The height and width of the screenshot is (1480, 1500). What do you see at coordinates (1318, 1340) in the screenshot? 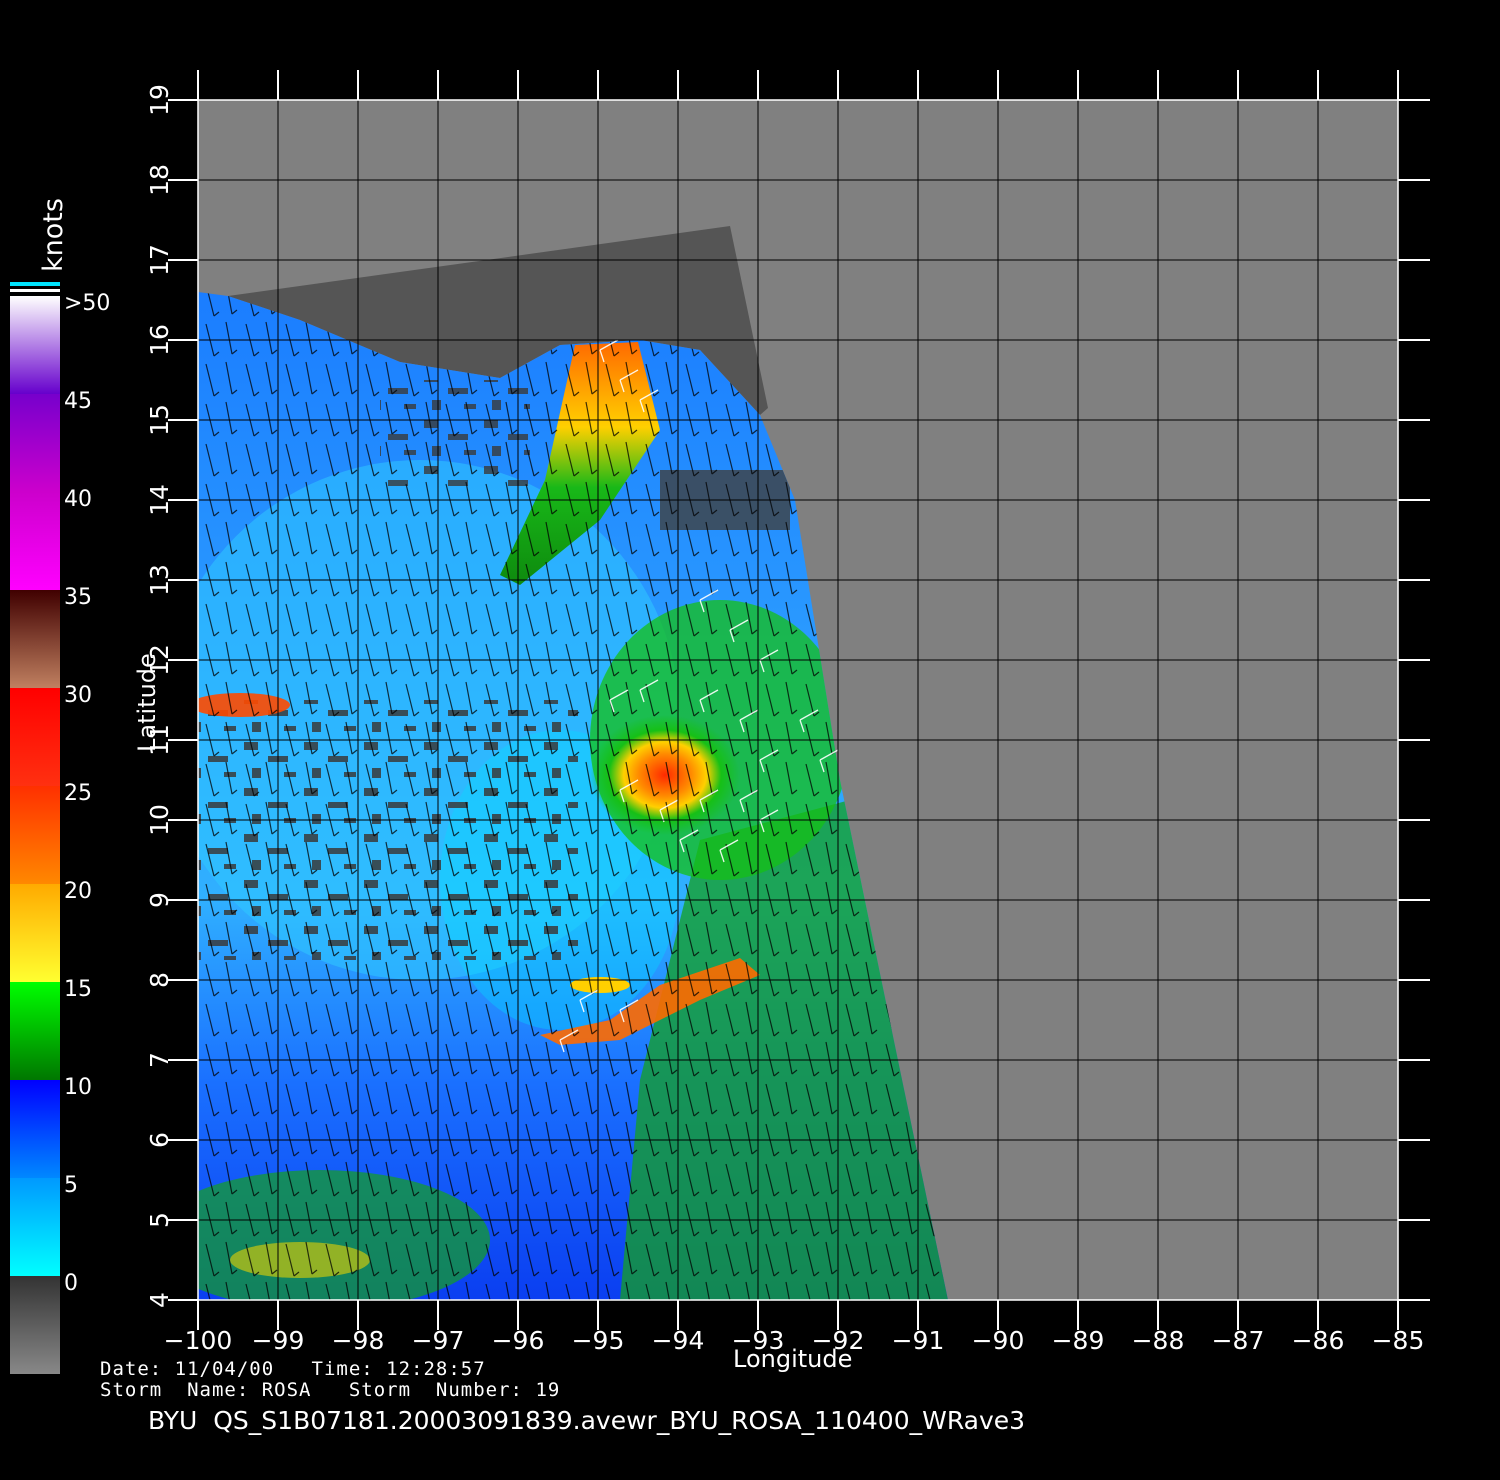
I see `lon-tick-label: −86` at bounding box center [1318, 1340].